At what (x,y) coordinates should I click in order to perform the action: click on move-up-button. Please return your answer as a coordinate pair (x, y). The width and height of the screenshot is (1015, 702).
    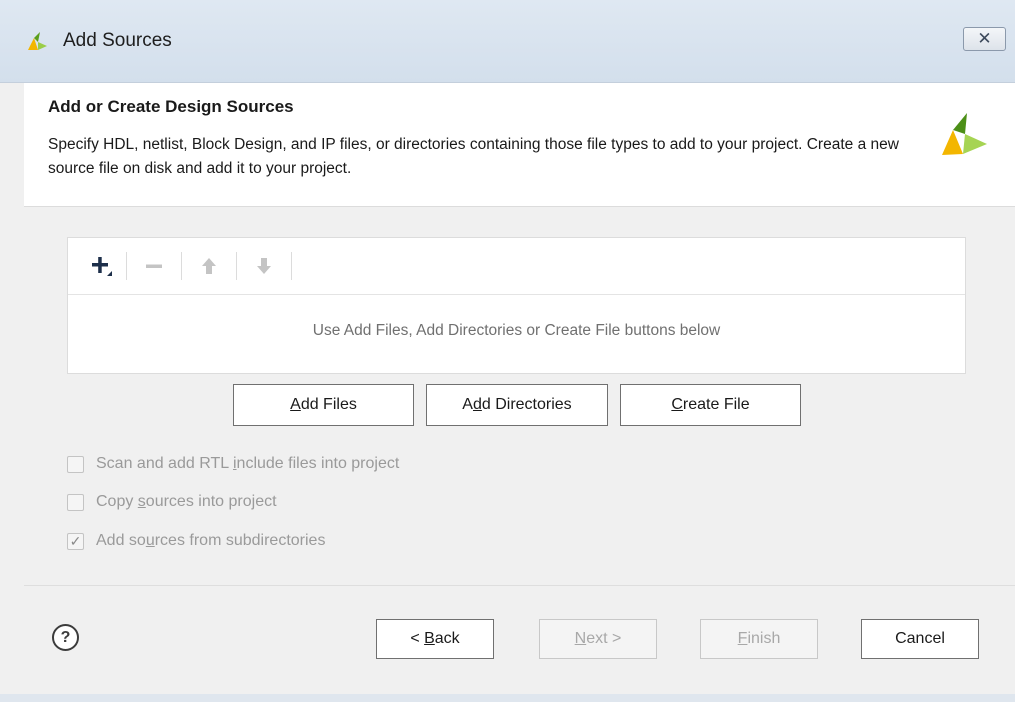
    Looking at the image, I should click on (209, 266).